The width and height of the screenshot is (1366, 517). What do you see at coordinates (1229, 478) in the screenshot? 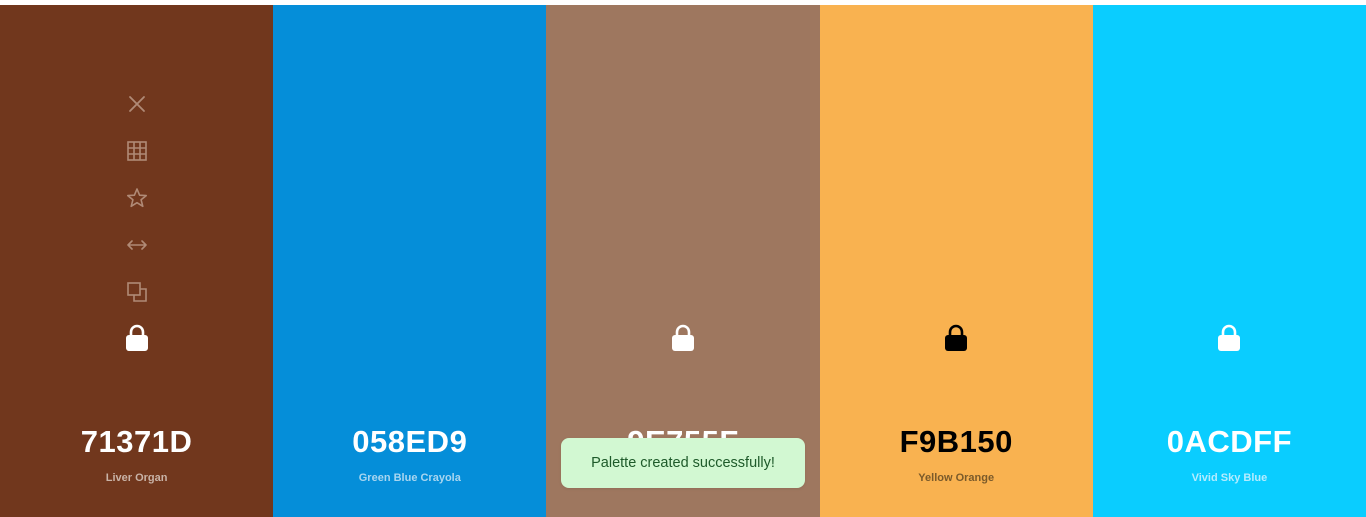
I see `color-name: Vivid Sky Blue` at bounding box center [1229, 478].